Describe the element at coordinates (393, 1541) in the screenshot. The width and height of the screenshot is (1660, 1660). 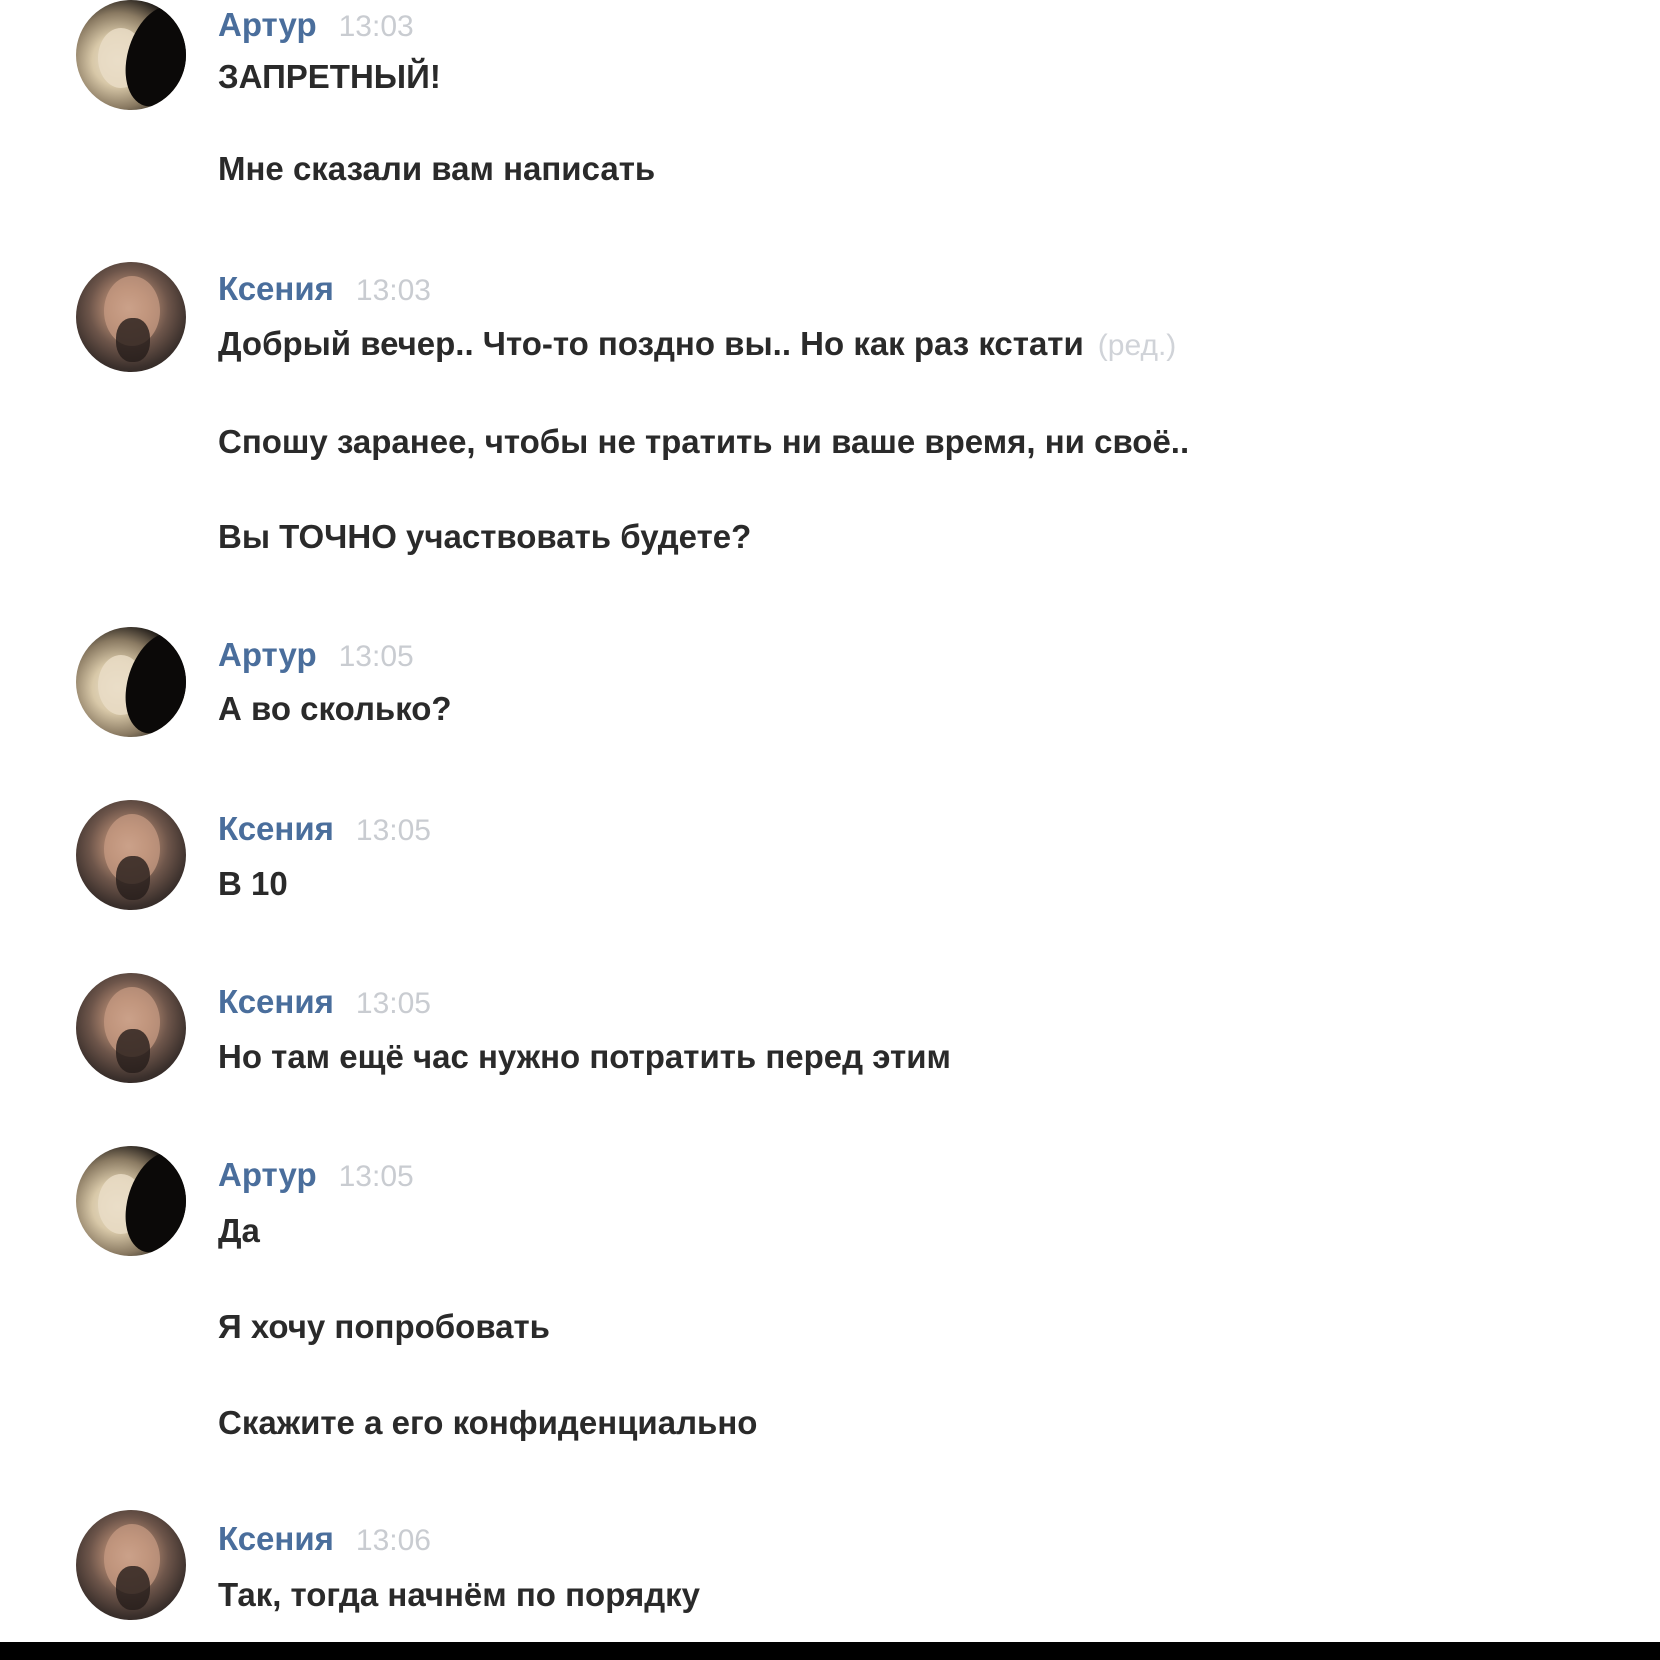
I see `message-timestamp: 13:06` at that location.